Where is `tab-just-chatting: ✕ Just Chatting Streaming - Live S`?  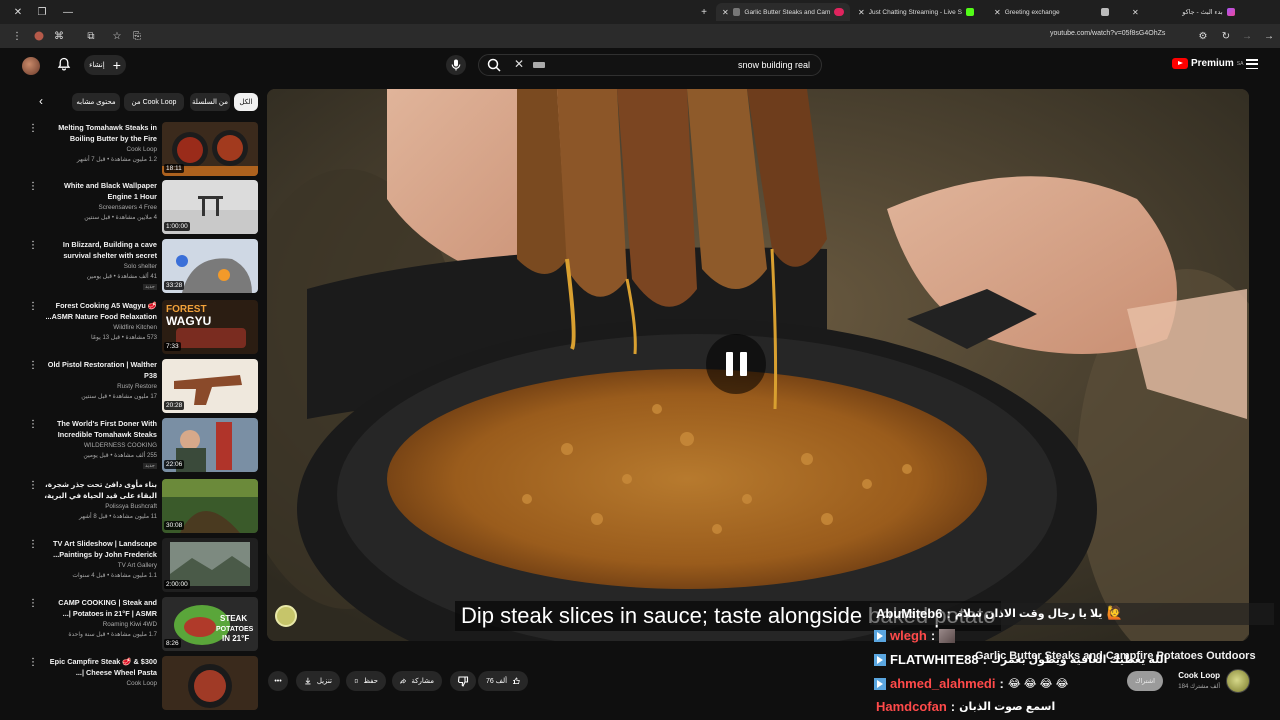 tab-just-chatting: ✕ Just Chatting Streaming - Live S is located at coordinates (917, 12).